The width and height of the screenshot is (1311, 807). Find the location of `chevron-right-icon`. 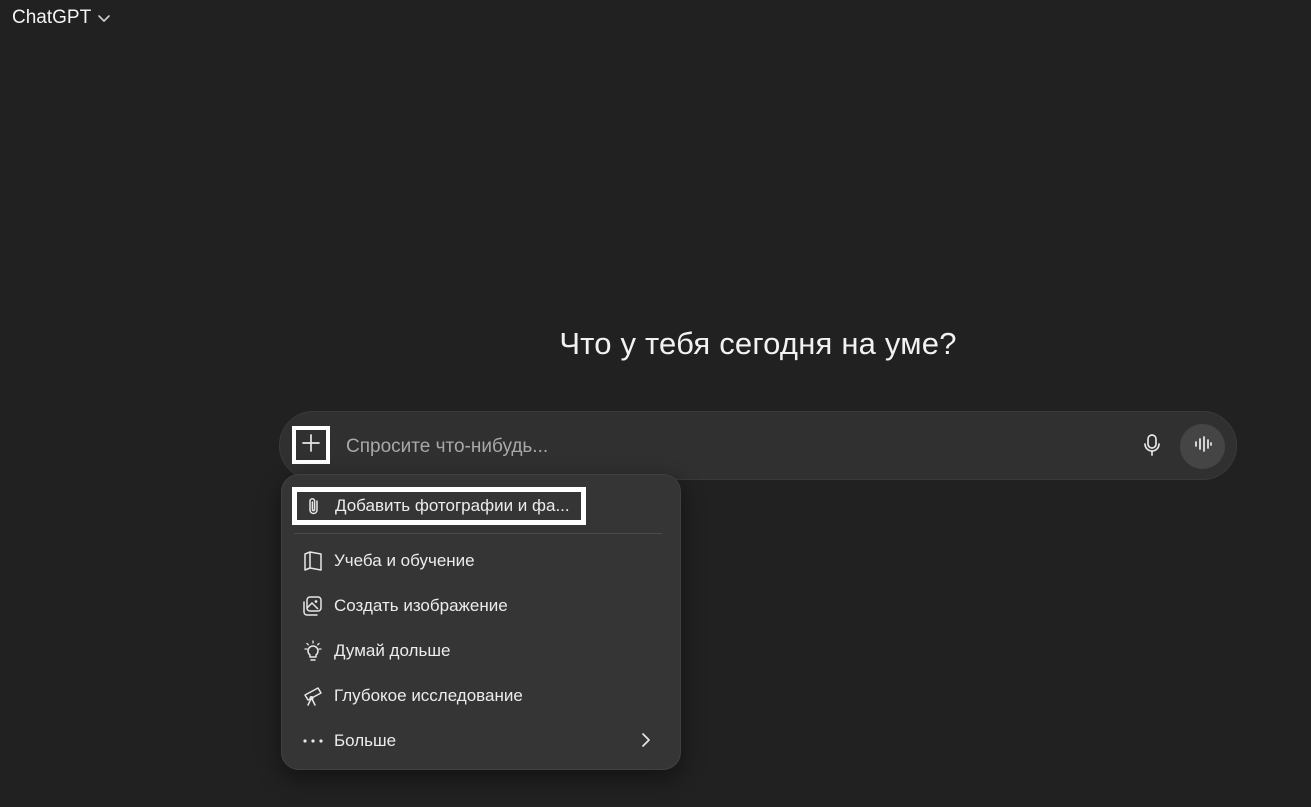

chevron-right-icon is located at coordinates (646, 742).